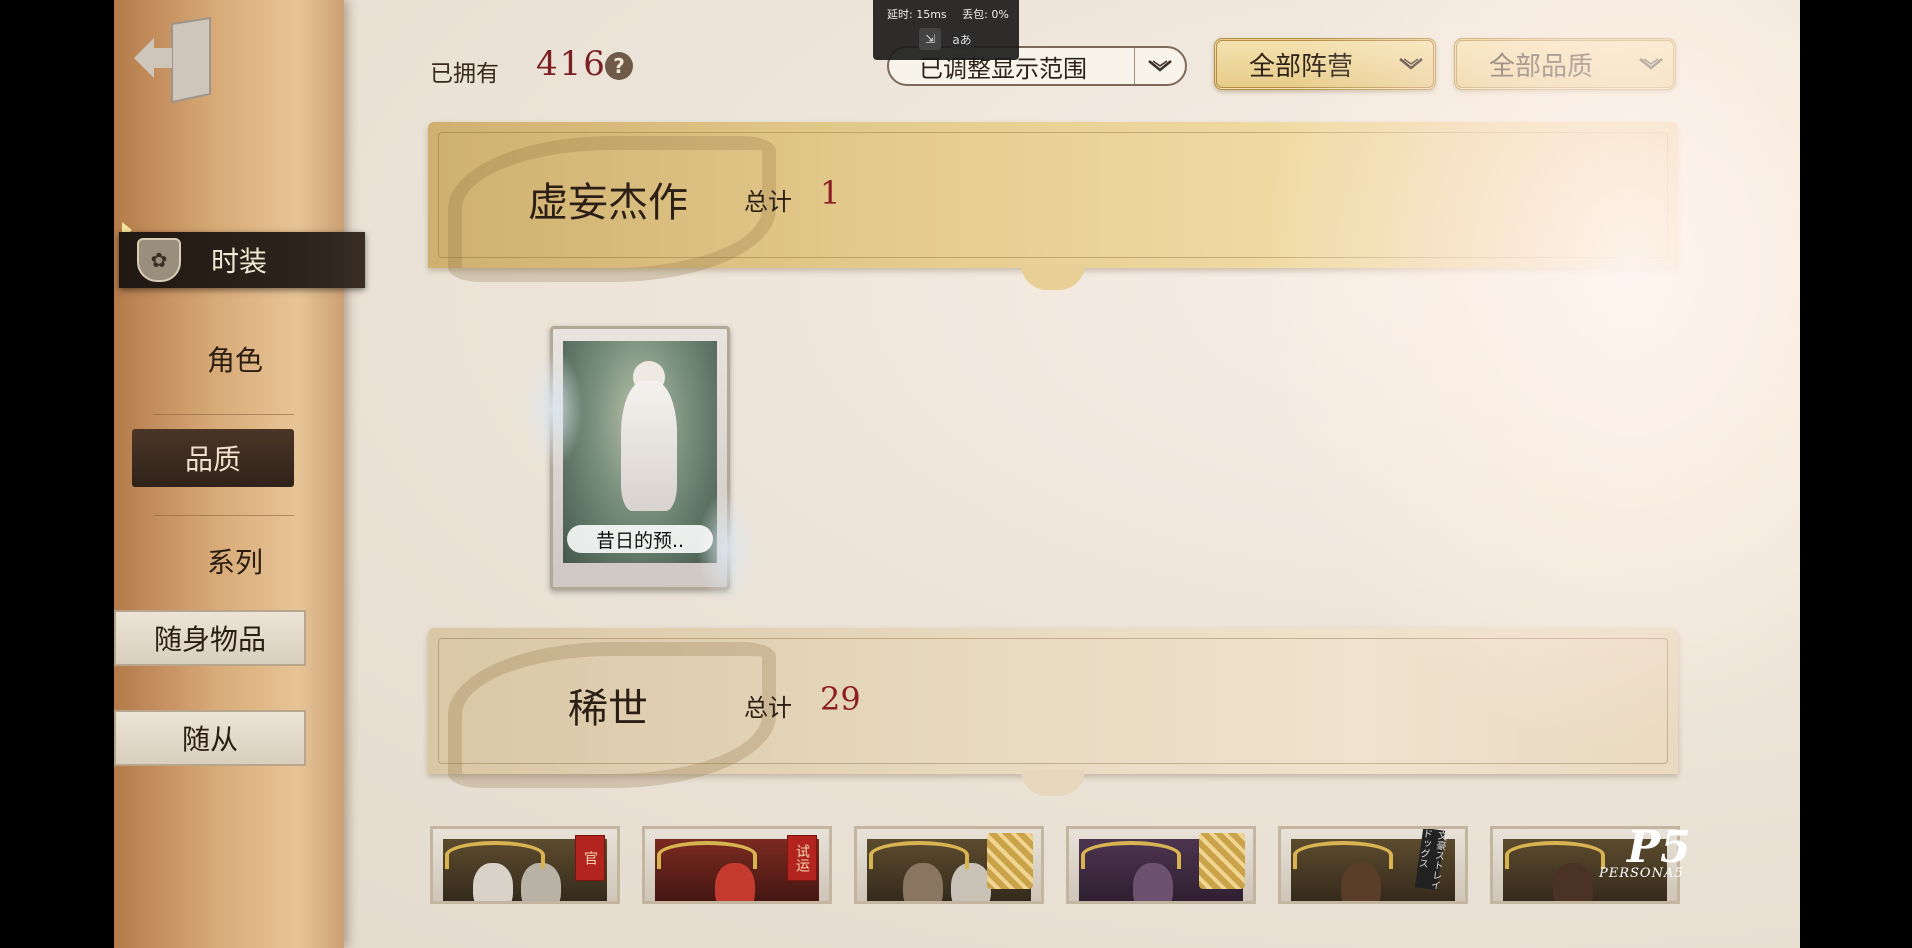  I want to click on latency-overlay: 延时: 15ms 丢包: 0% ⇲ aあ, so click(946, 30).